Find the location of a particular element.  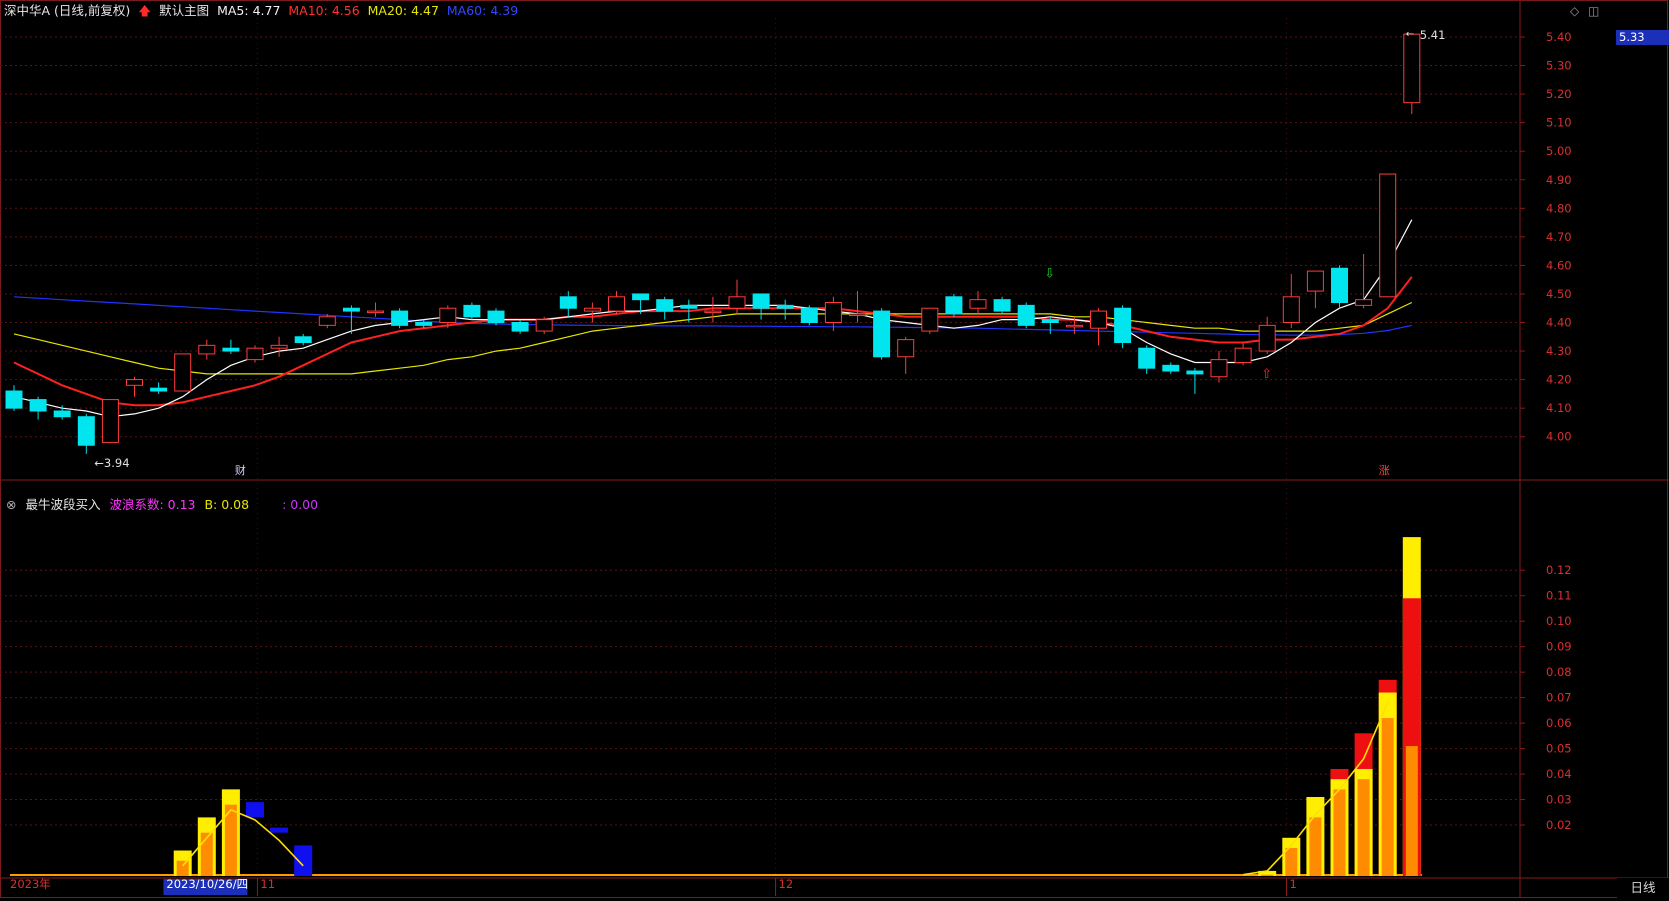

diamond-icon: ◇ is located at coordinates (1574, 11).